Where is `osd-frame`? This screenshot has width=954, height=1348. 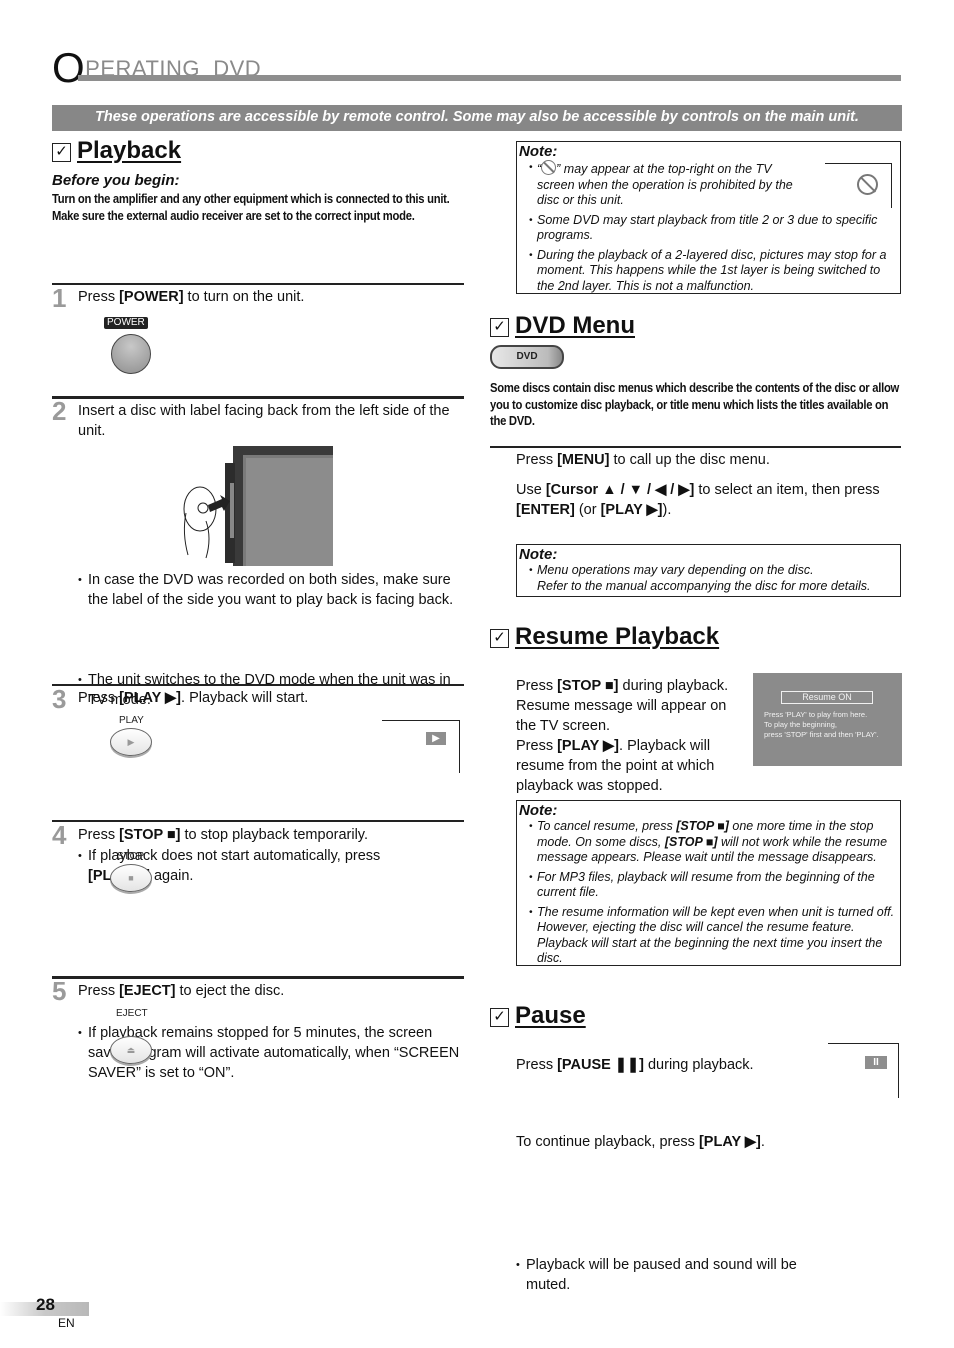
osd-frame is located at coordinates (858, 185).